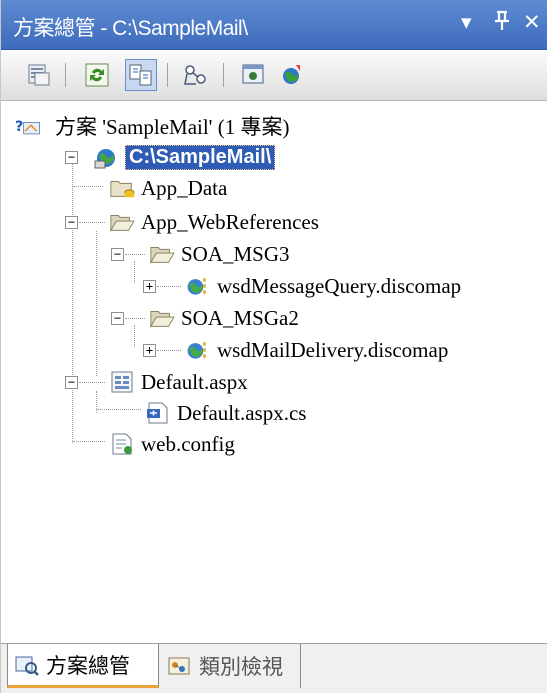 The image size is (547, 693). What do you see at coordinates (235, 253) in the screenshot?
I see `soa-msg3-label: SOA_MSG3` at bounding box center [235, 253].